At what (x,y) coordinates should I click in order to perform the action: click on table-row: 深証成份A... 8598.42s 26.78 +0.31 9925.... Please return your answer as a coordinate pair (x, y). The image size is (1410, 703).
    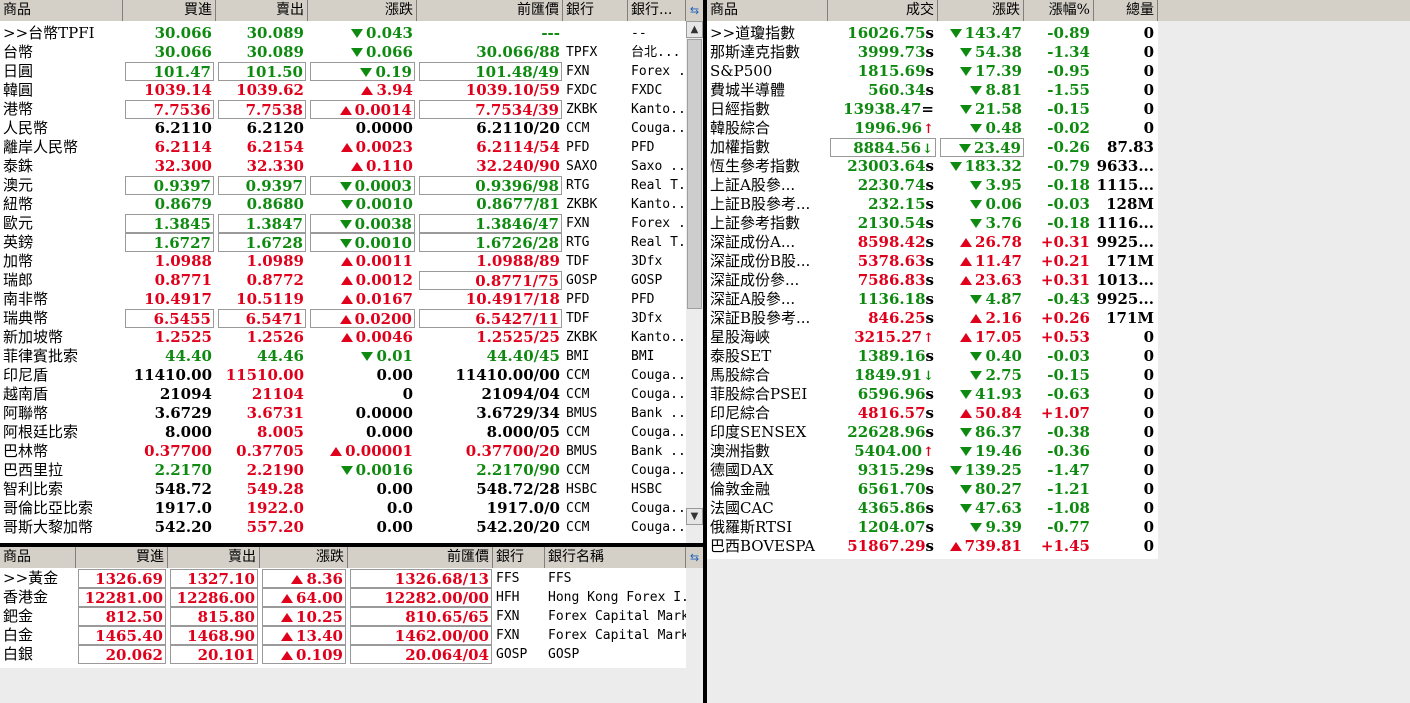
    Looking at the image, I should click on (932, 242).